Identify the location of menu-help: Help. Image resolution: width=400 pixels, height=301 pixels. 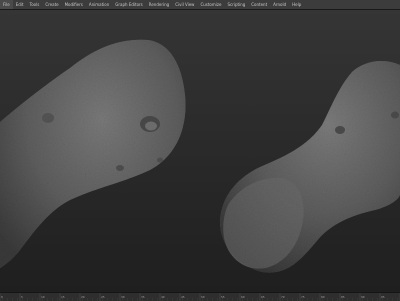
(296, 4).